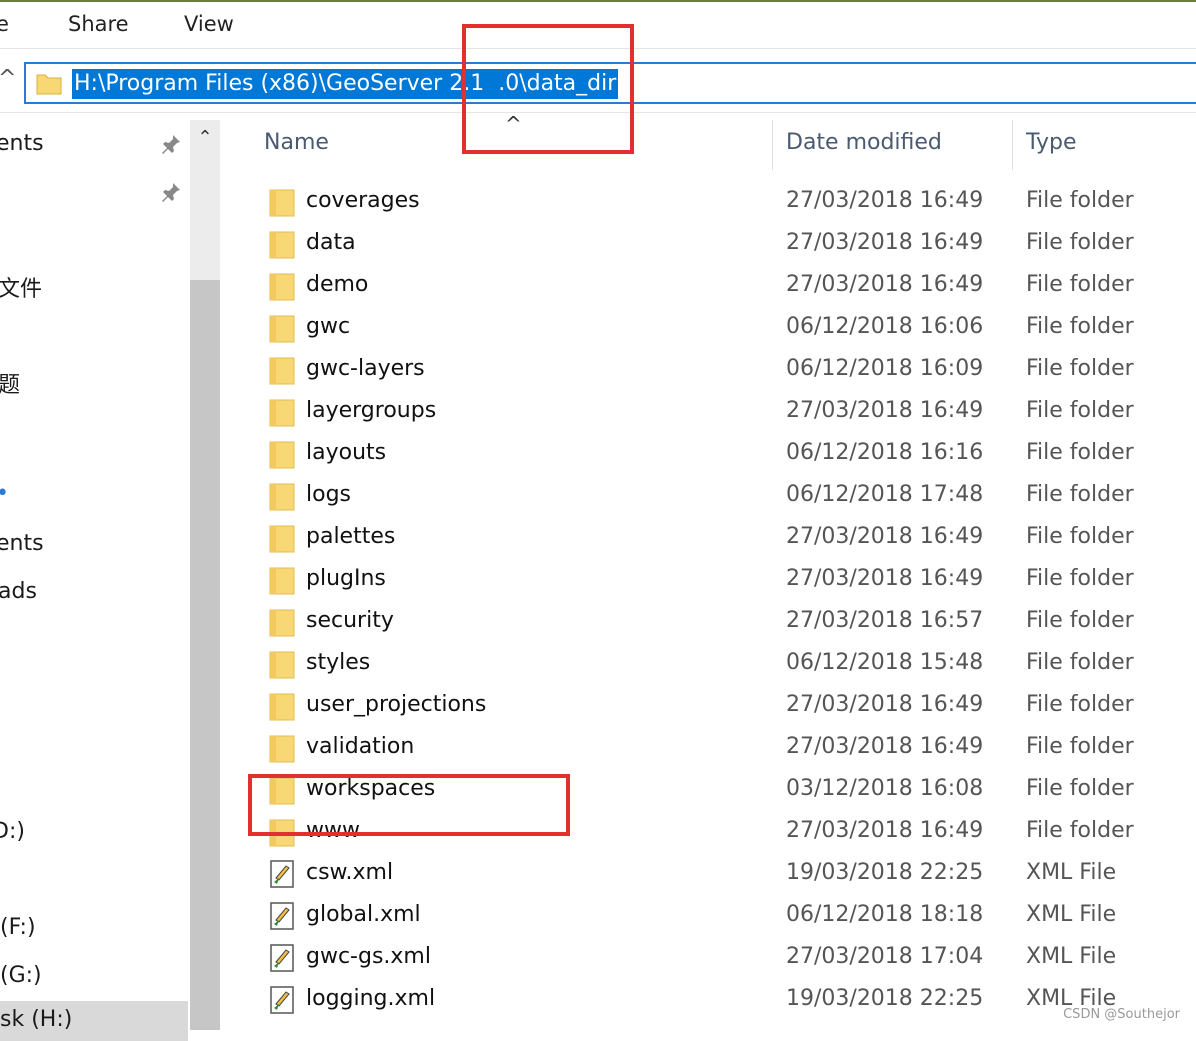  What do you see at coordinates (363, 200) in the screenshot?
I see `file-name: coverages` at bounding box center [363, 200].